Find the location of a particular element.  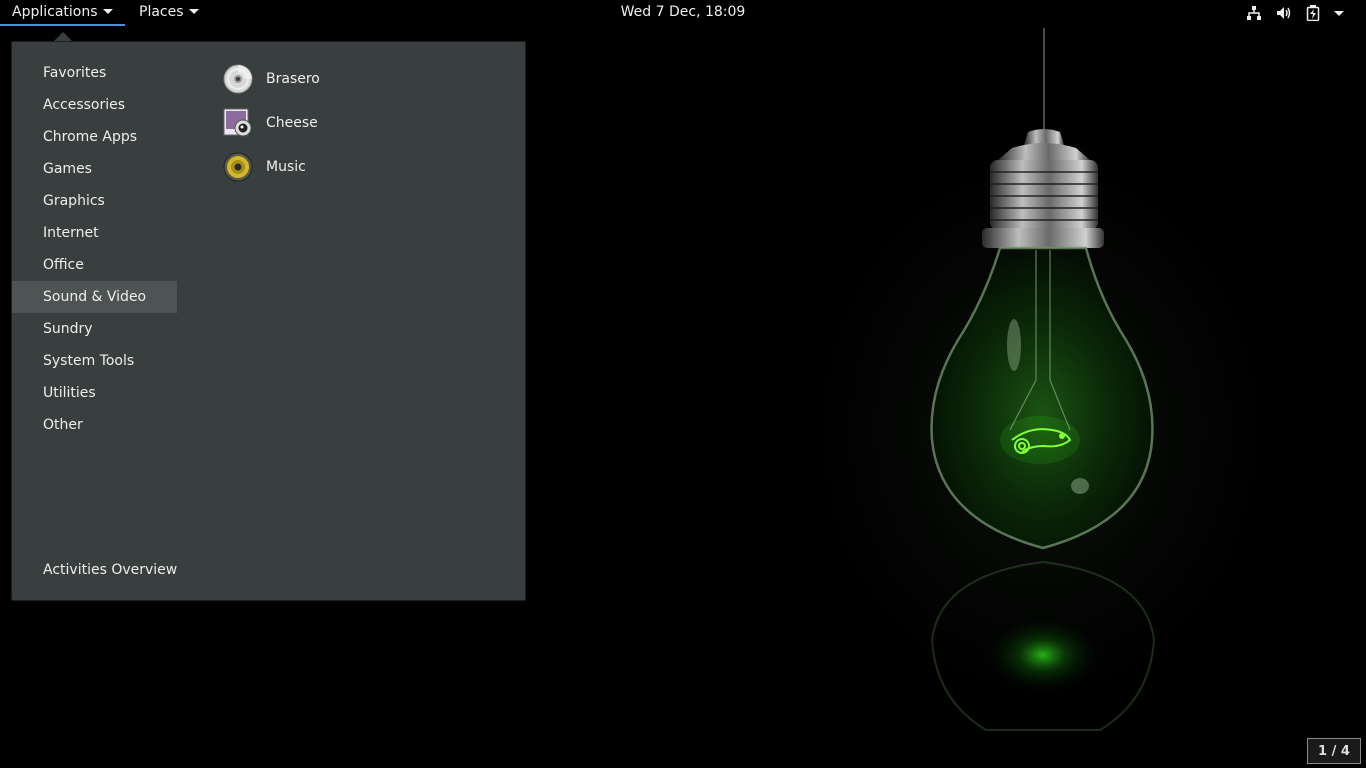

activities-overview-item: Activities Overview is located at coordinates (110, 570).